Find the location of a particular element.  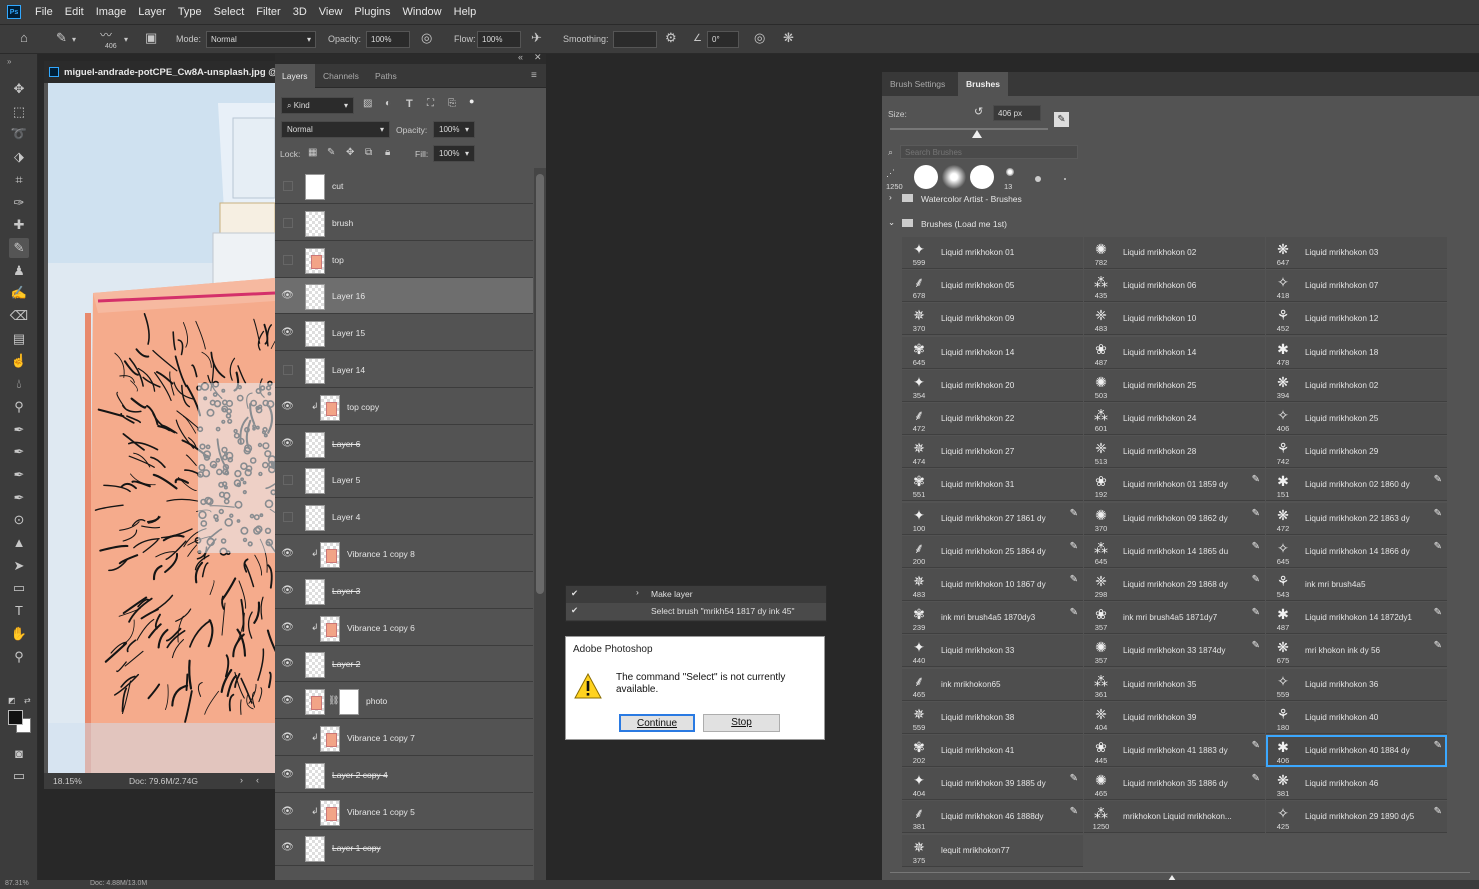

brush-preset: ❋ 381 Liquid mrikhokon 46 is located at coordinates (1356, 784).